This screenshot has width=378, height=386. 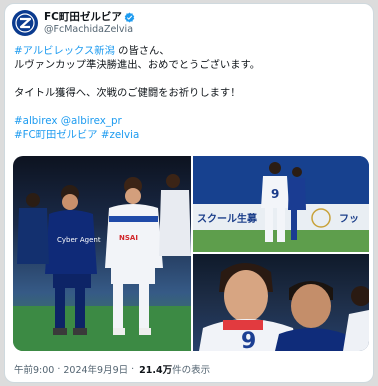 I want to click on club-logo-icon, so click(x=25, y=23).